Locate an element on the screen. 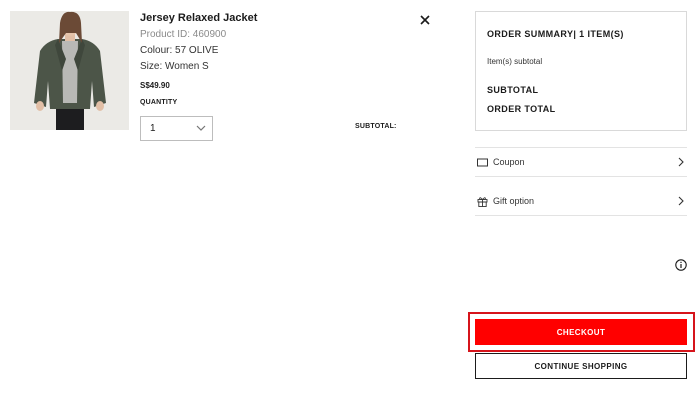 This screenshot has width=700, height=412. line-subtotal-label: SUBTOTAL: is located at coordinates (376, 126).